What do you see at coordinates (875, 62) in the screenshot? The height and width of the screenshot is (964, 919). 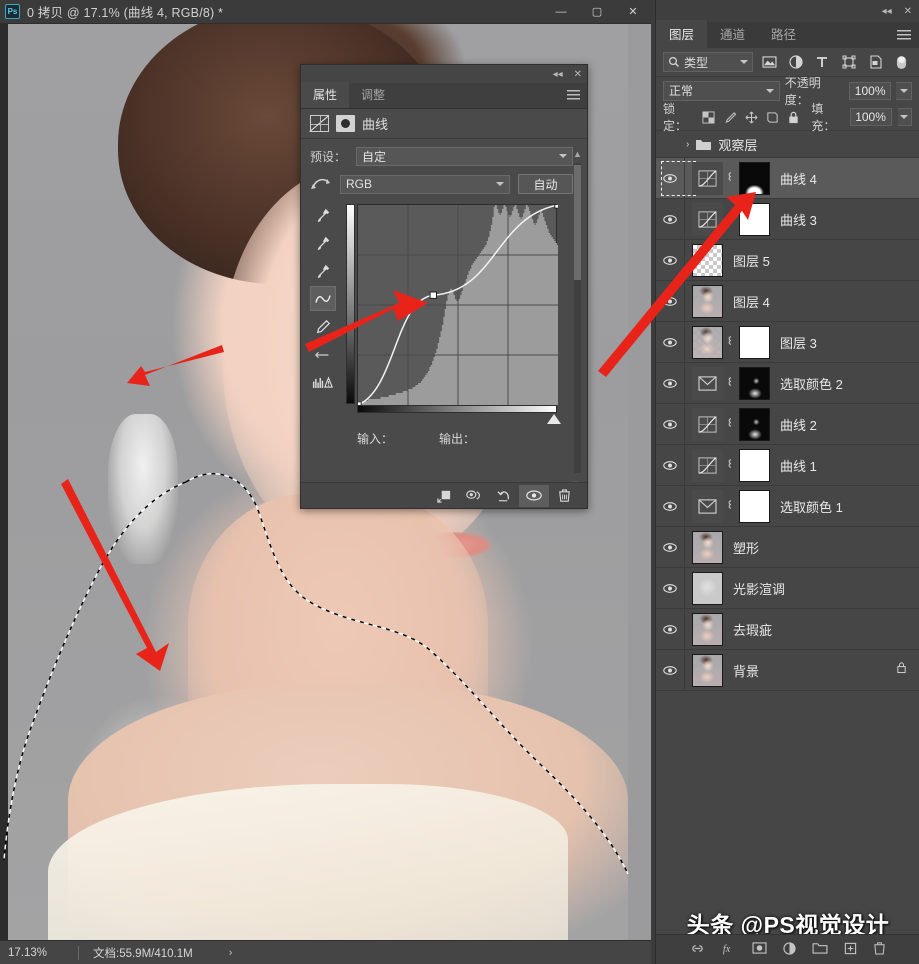 I see `filter-smart-object-icon` at bounding box center [875, 62].